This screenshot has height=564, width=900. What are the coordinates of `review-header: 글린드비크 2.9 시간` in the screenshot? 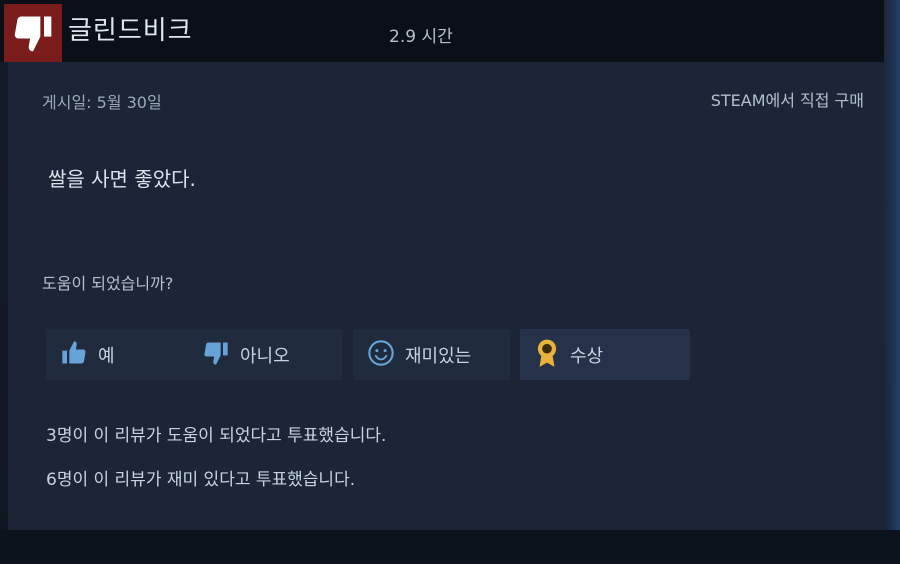 It's located at (442, 31).